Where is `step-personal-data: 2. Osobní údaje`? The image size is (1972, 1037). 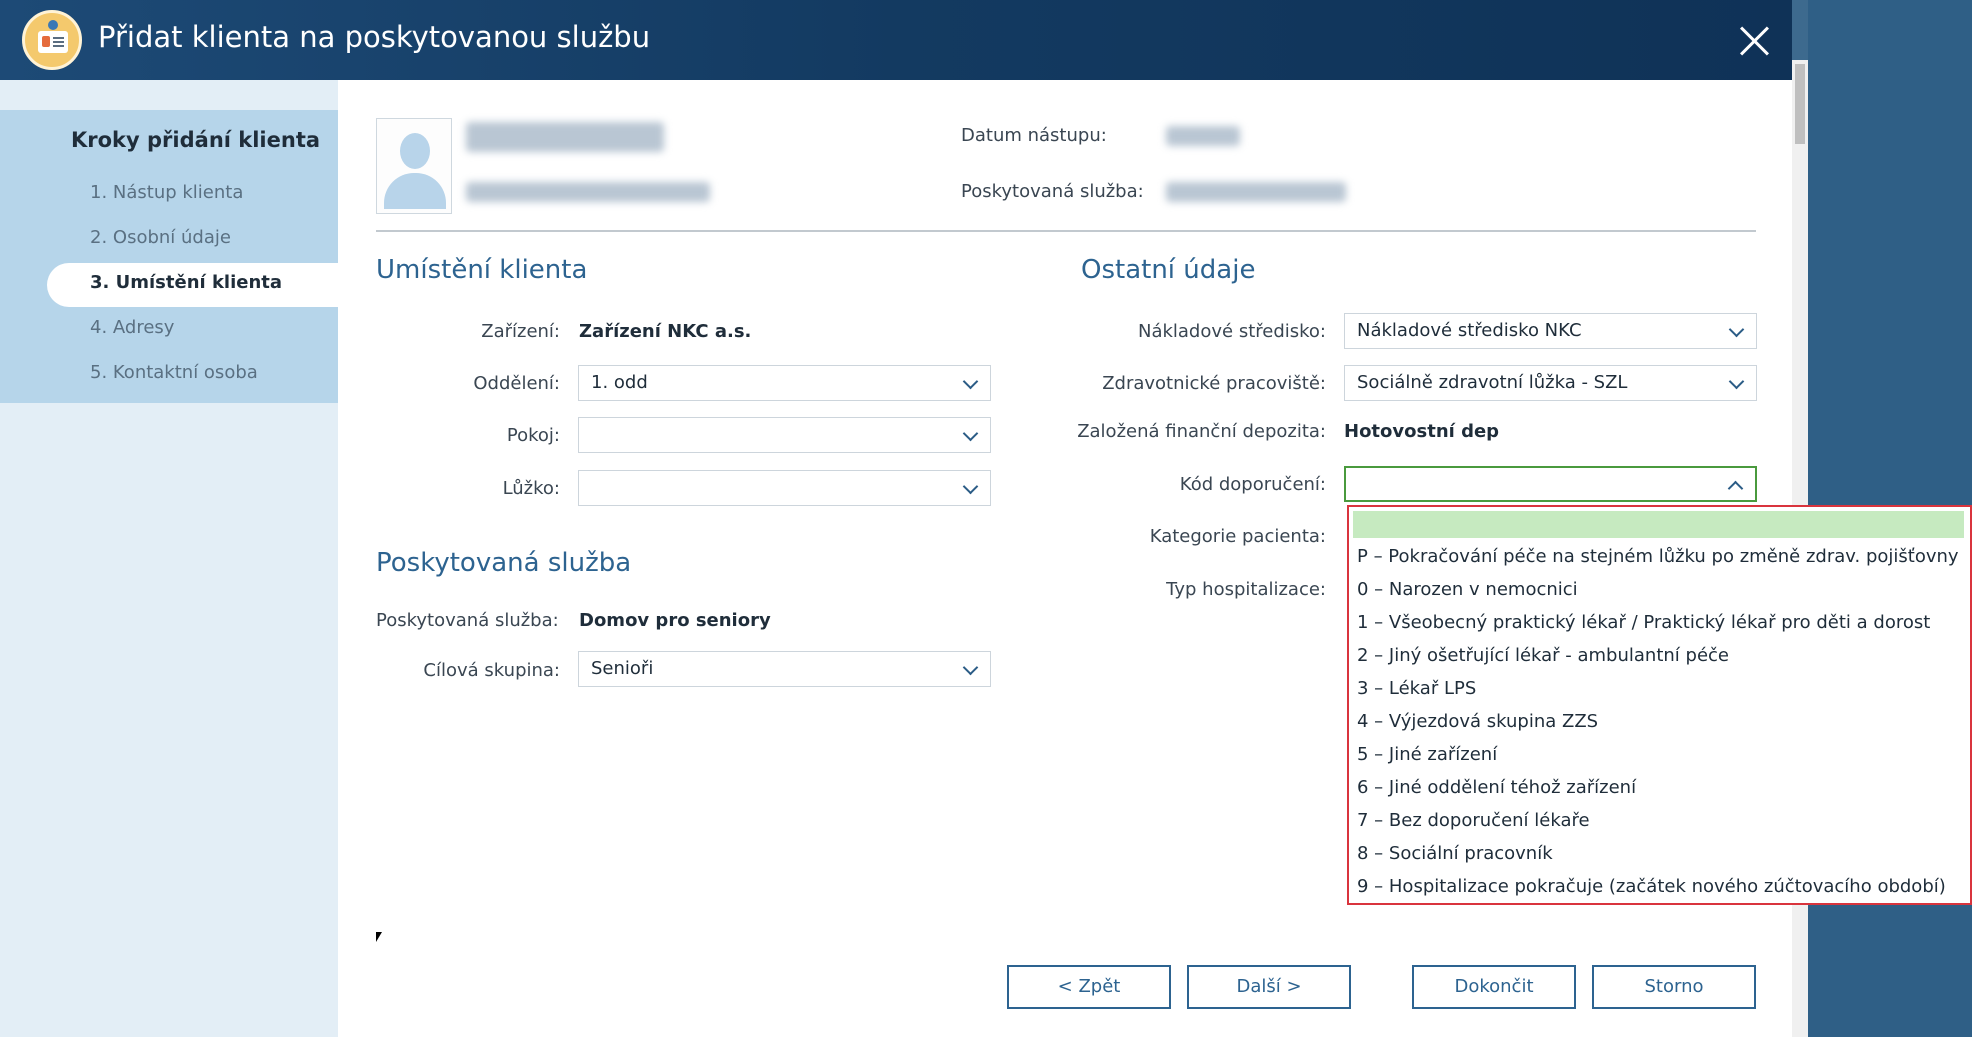
step-personal-data: 2. Osobní údaje is located at coordinates (160, 237).